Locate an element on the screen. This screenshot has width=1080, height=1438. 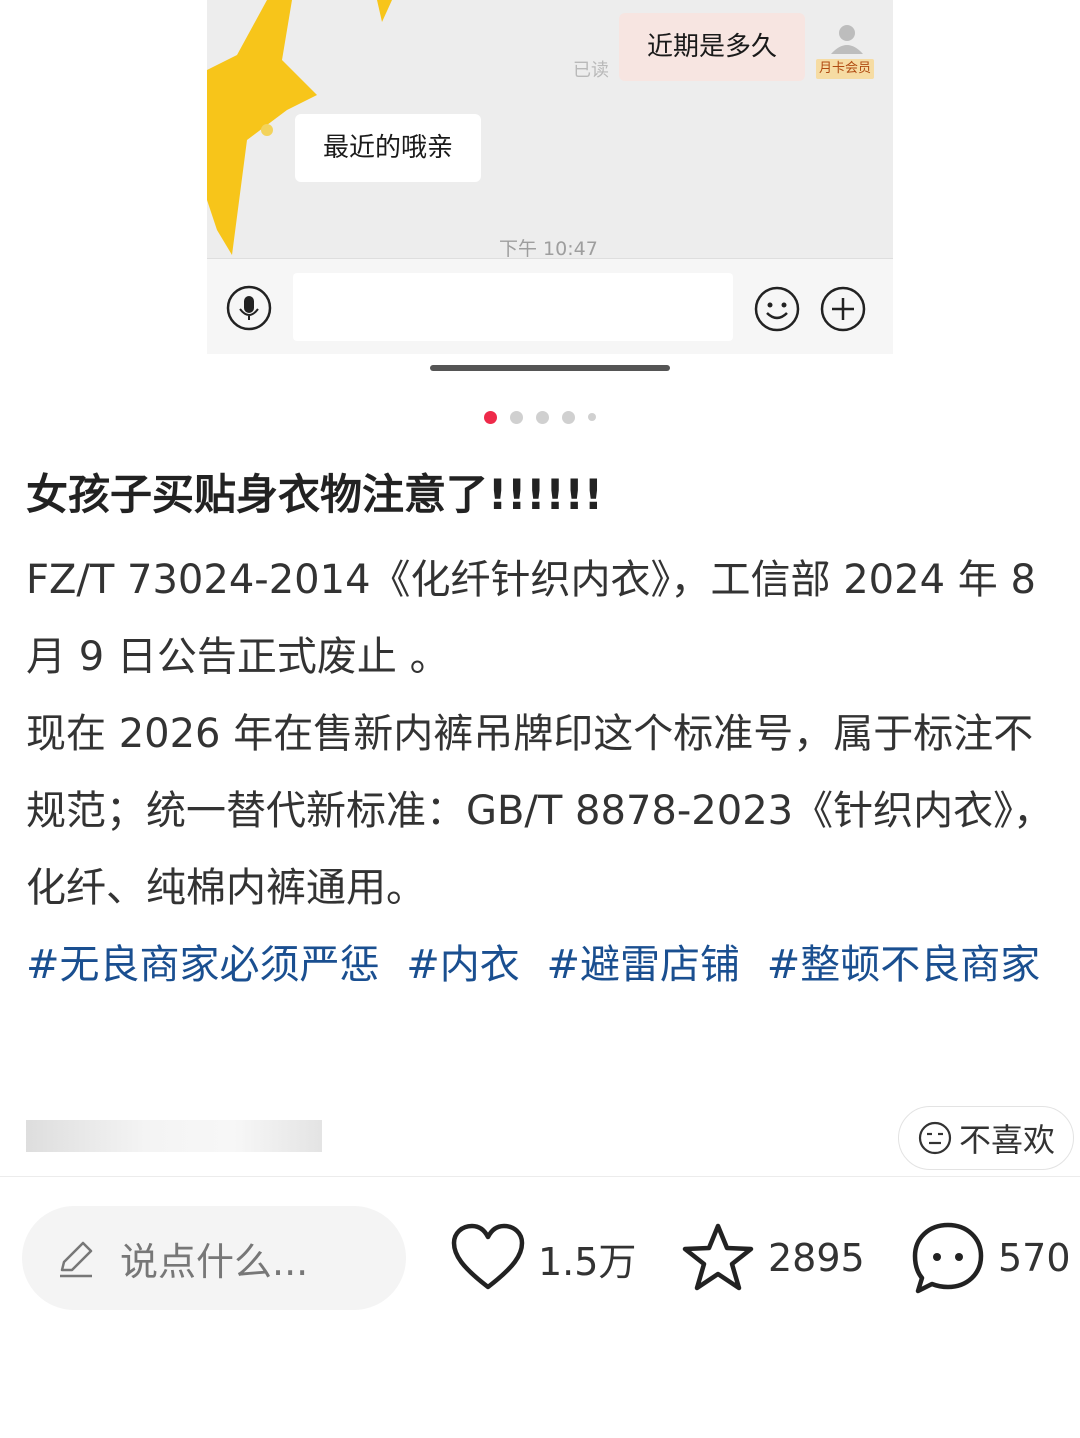
hashtag-link: #整顿不良商家 is located at coordinates (904, 965).